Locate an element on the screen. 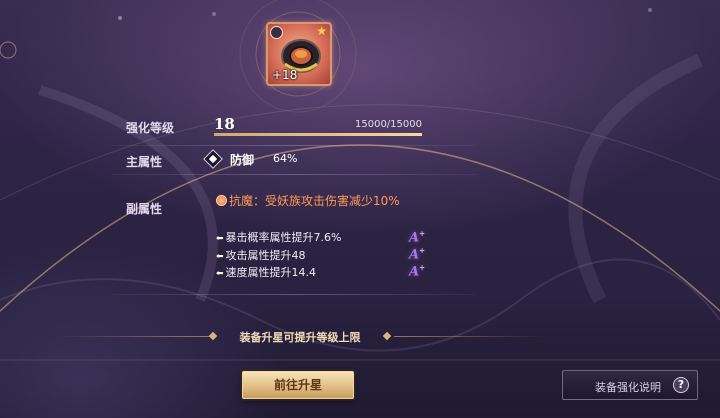 The image size is (720, 418). enhance-progress-bar is located at coordinates (318, 134).